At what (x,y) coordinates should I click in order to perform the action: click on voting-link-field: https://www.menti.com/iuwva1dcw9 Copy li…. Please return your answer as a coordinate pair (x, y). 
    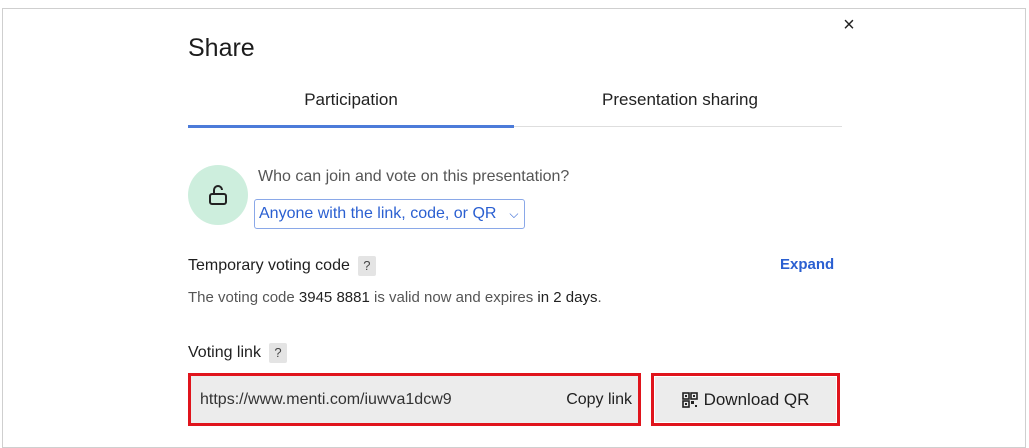
    Looking at the image, I should click on (414, 399).